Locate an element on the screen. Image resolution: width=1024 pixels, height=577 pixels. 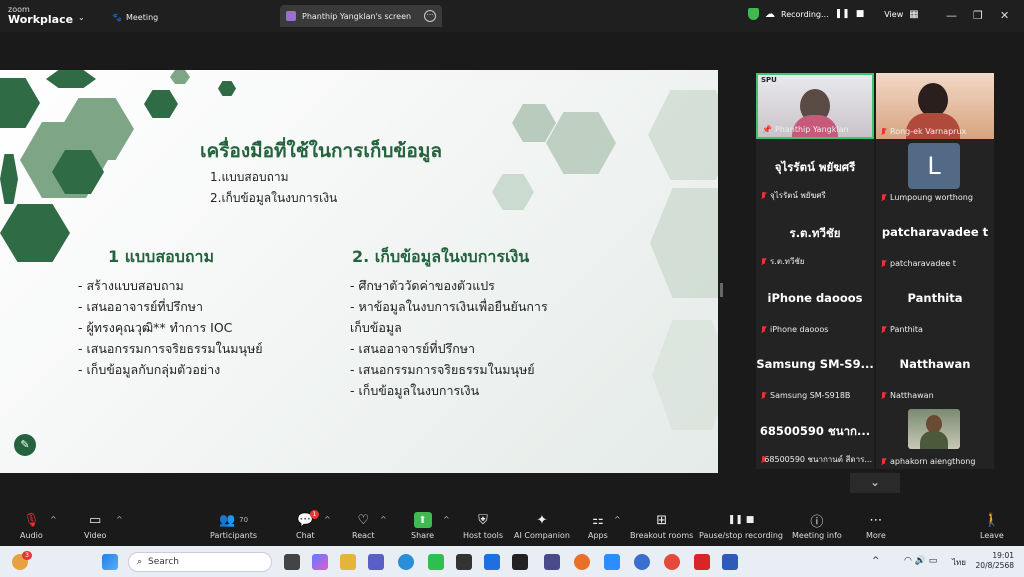
more-icon: ··· is located at coordinates (430, 16).